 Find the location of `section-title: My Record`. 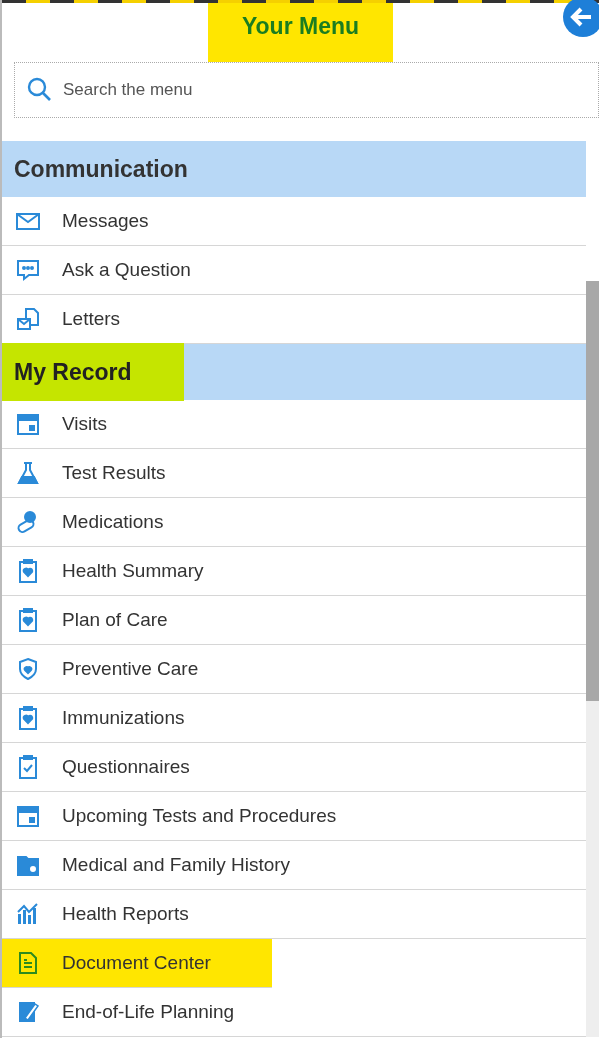

section-title: My Record is located at coordinates (93, 372).